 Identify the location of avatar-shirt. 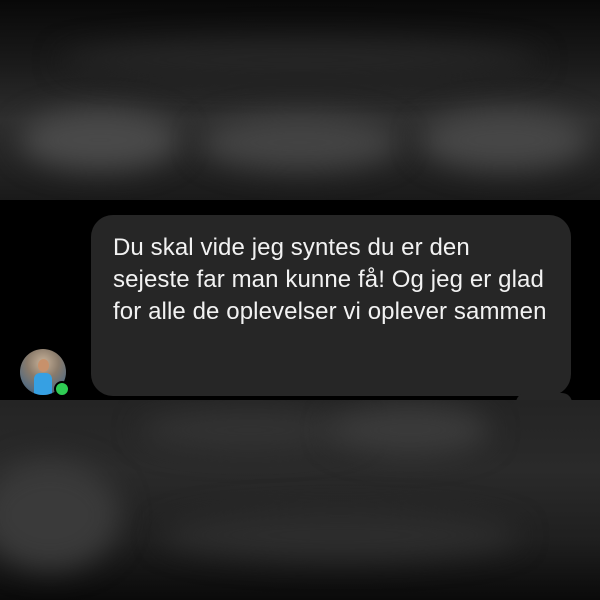
(43, 384).